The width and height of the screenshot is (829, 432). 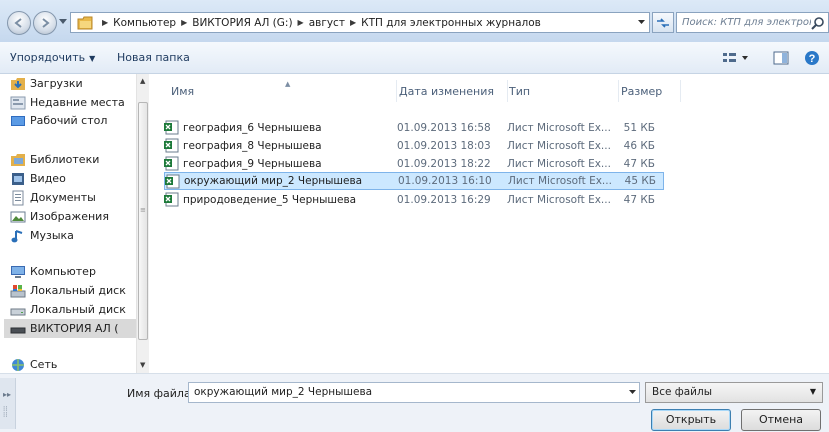 What do you see at coordinates (63, 22) in the screenshot?
I see `recent-pages-dropdown-icon` at bounding box center [63, 22].